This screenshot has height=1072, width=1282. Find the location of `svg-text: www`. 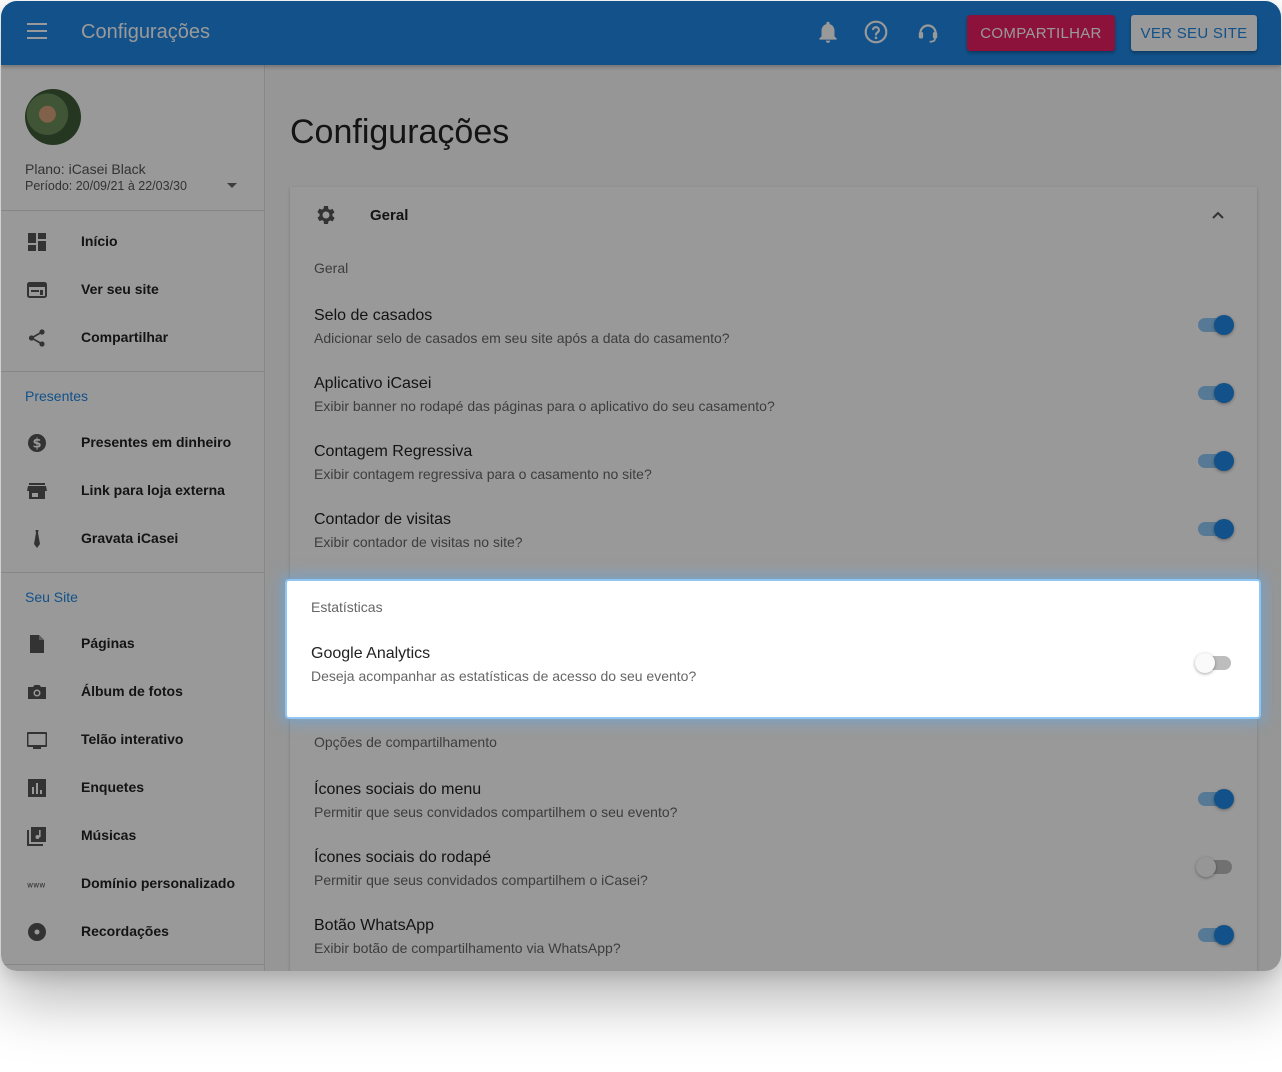

svg-text: www is located at coordinates (36, 884).